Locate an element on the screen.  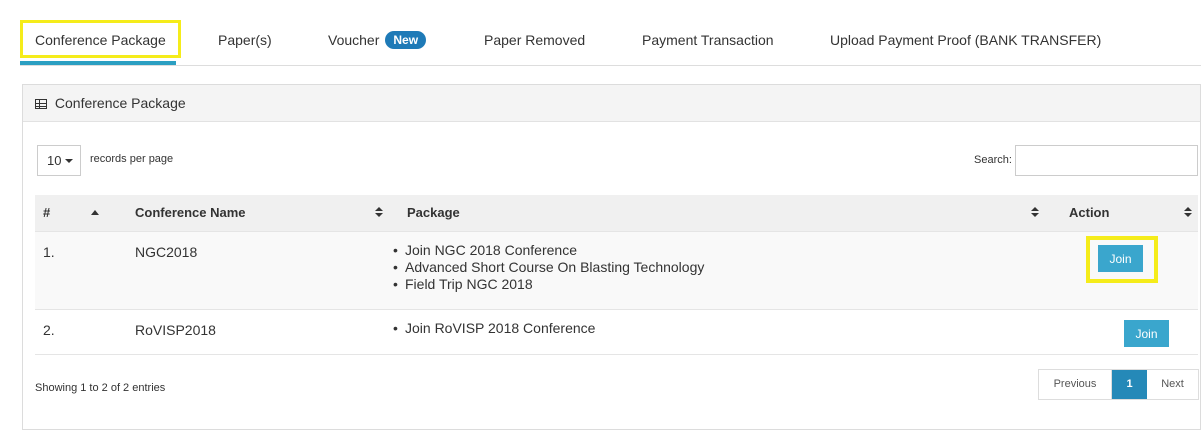
package-item: Field Trip NGC 2018 is located at coordinates (548, 284).